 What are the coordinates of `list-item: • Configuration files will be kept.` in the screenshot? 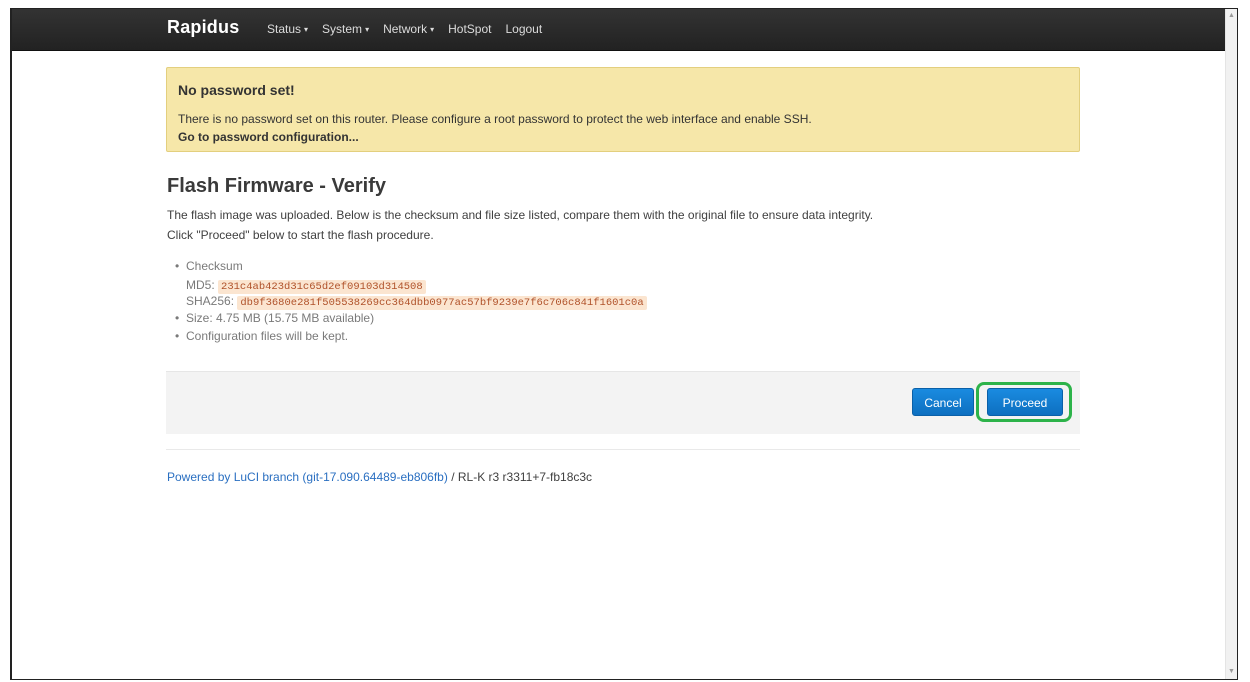 It's located at (261, 336).